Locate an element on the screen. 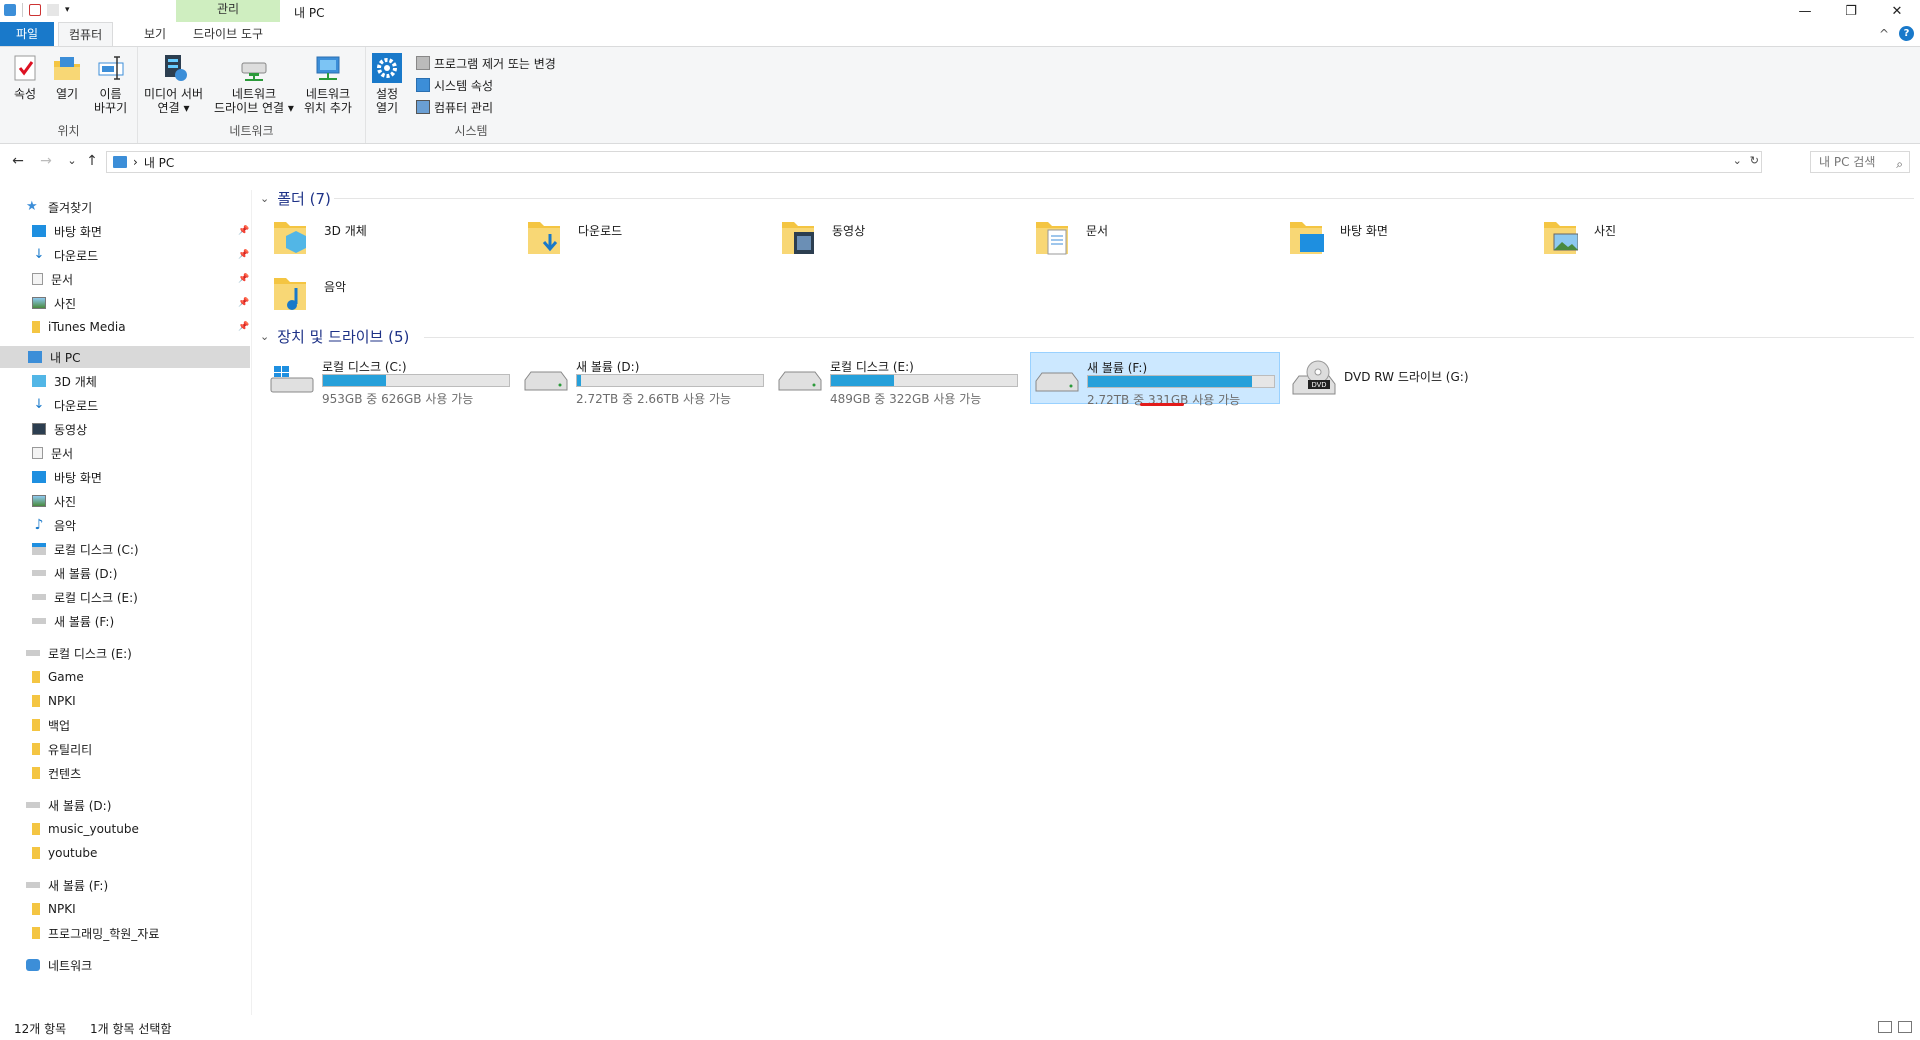 The width and height of the screenshot is (1920, 1040). nav-drive-e-root: 로컬 디스크 (E:) is located at coordinates (79, 653).